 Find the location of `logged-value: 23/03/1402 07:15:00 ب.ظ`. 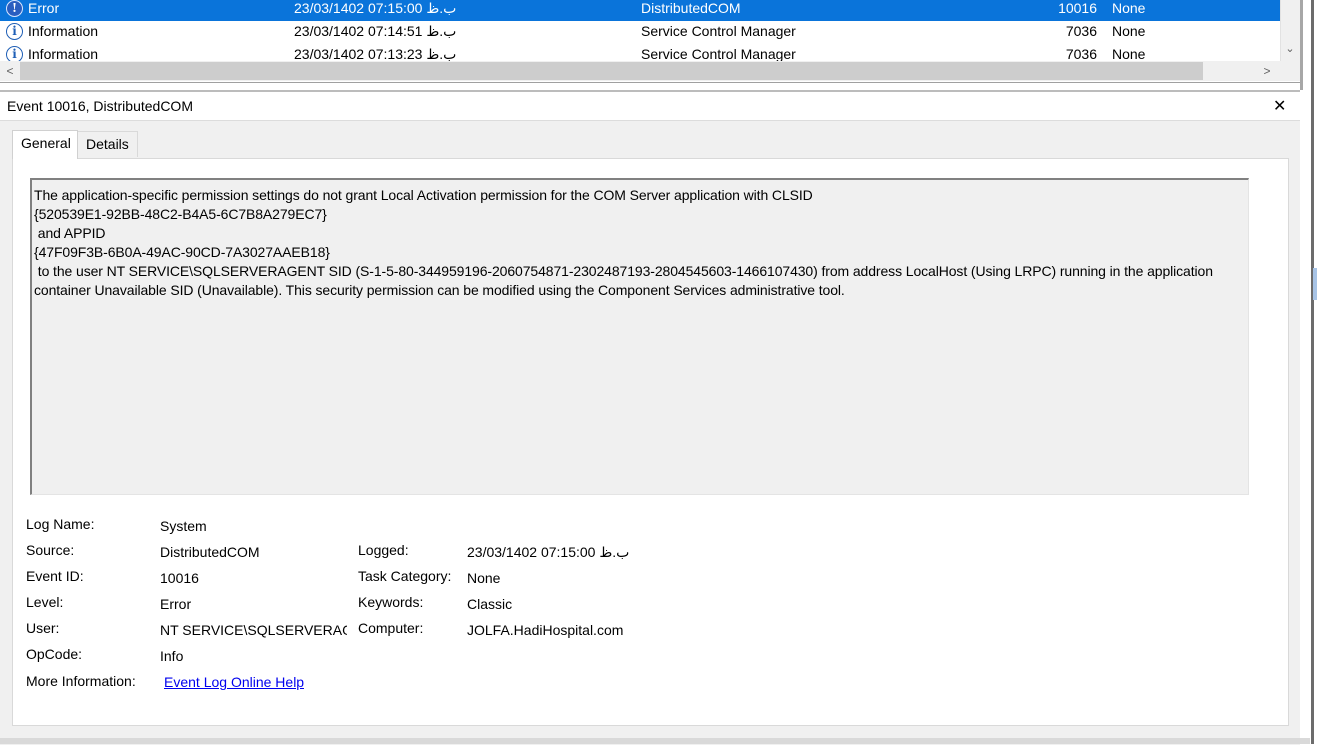

logged-value: 23/03/1402 07:15:00 ب.ظ is located at coordinates (548, 552).